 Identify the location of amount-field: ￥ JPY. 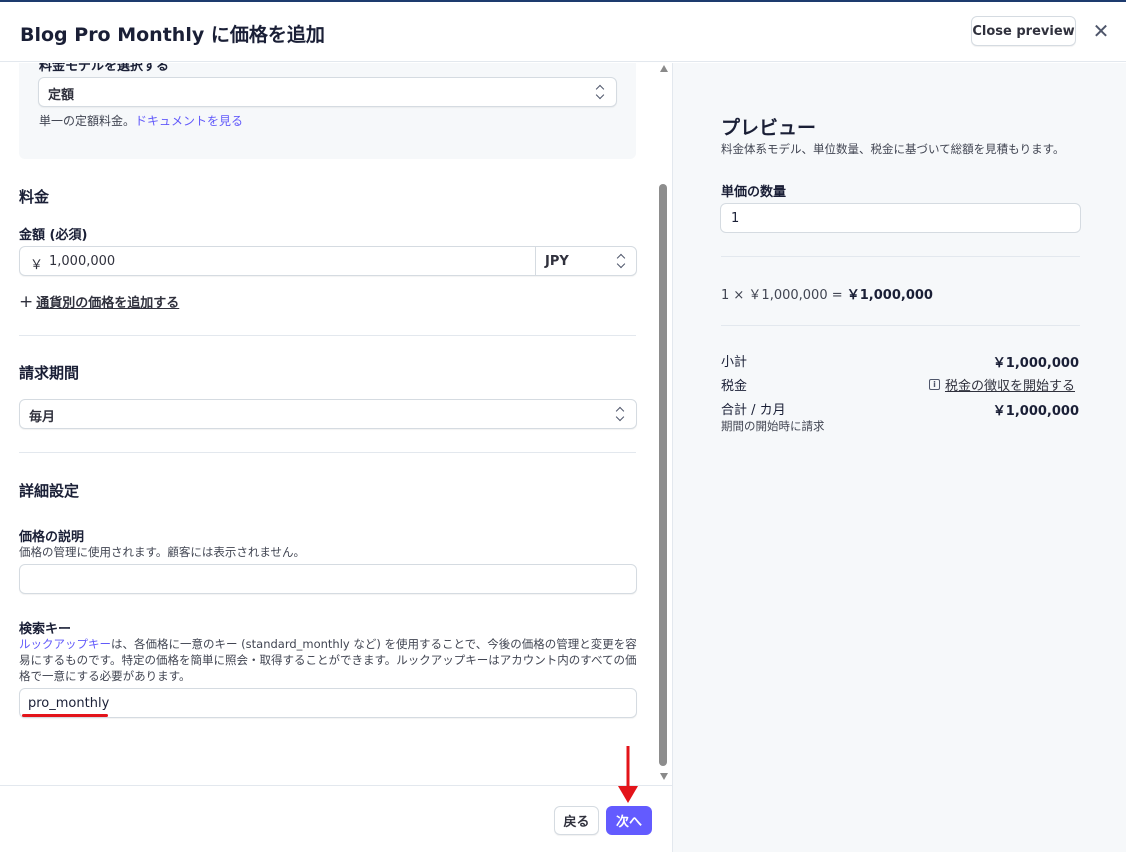
(328, 261).